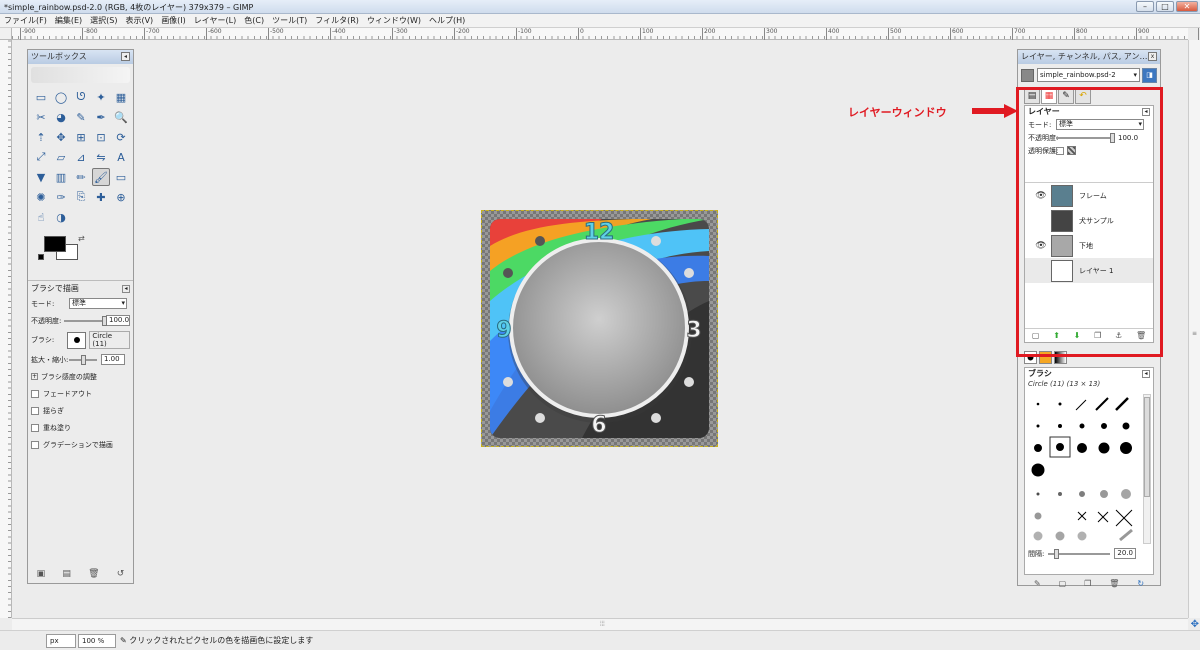  What do you see at coordinates (80, 376) in the screenshot?
I see `brush-dynamics-expander: + ブラシ感度の調整` at bounding box center [80, 376].